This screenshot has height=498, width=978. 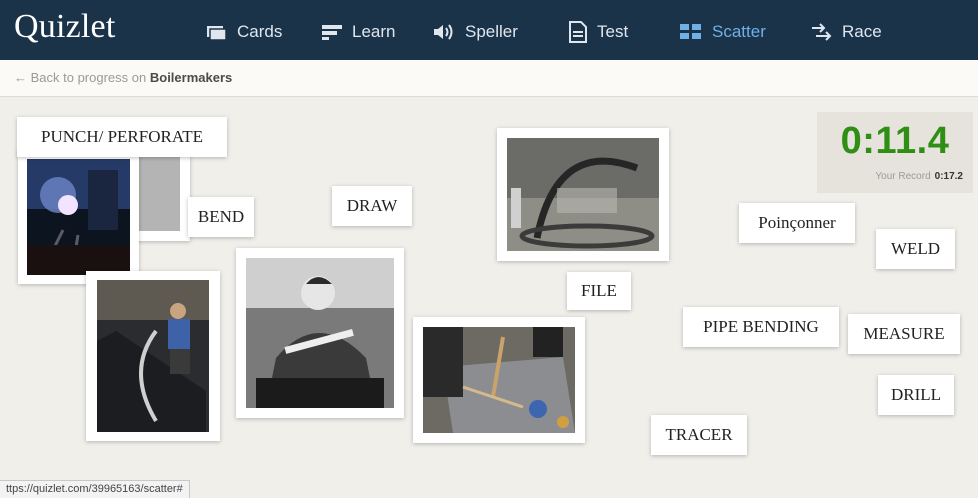 What do you see at coordinates (260, 31) in the screenshot?
I see `nav-cards-label: Cards` at bounding box center [260, 31].